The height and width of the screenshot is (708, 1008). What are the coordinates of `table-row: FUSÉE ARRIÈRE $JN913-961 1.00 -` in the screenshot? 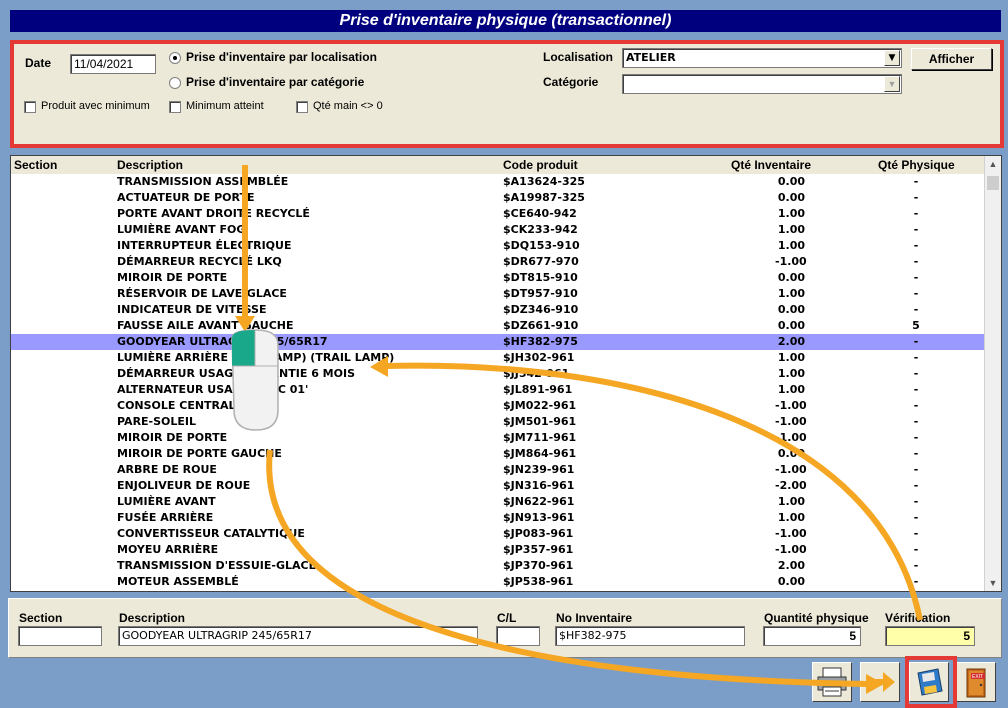 It's located at (498, 518).